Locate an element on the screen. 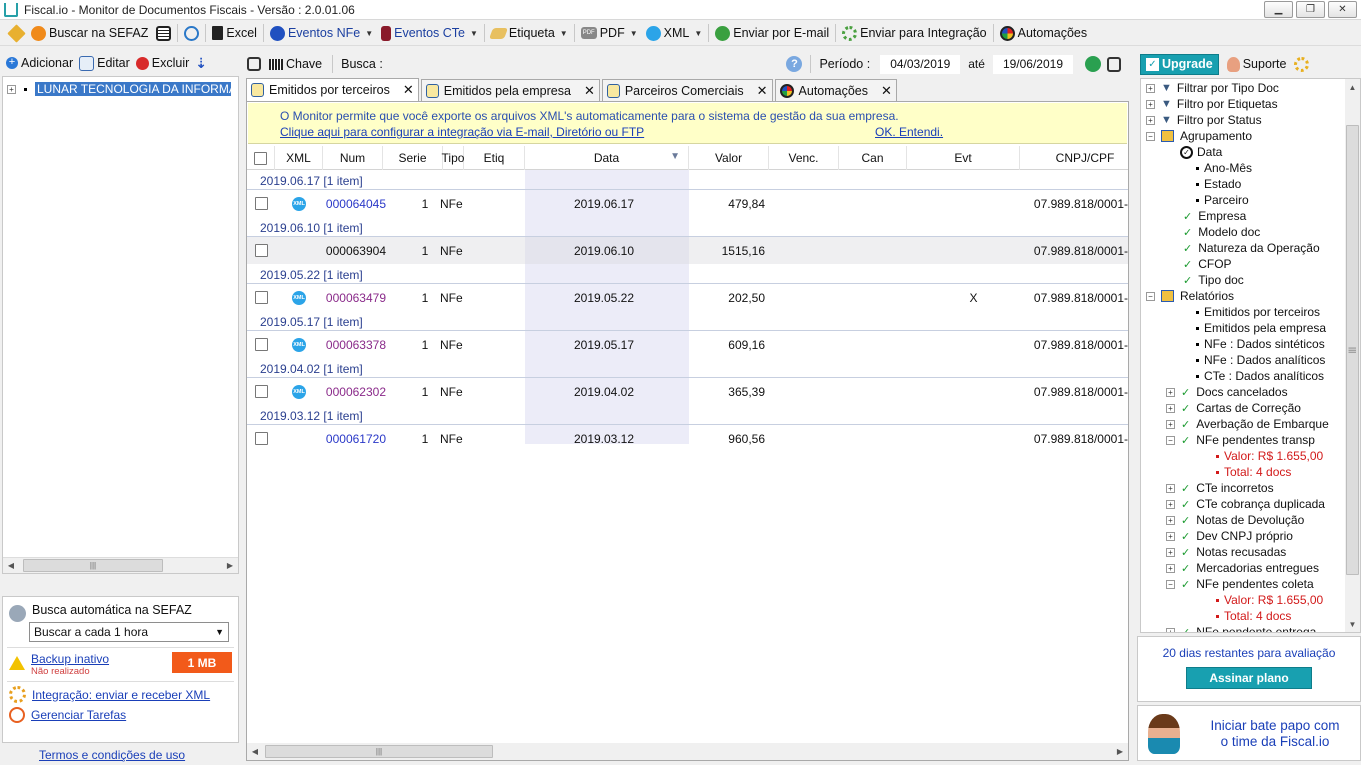 This screenshot has height=765, width=1361. filter-tree-item: − ✓ NFe pendentes transp is located at coordinates (1230, 440).